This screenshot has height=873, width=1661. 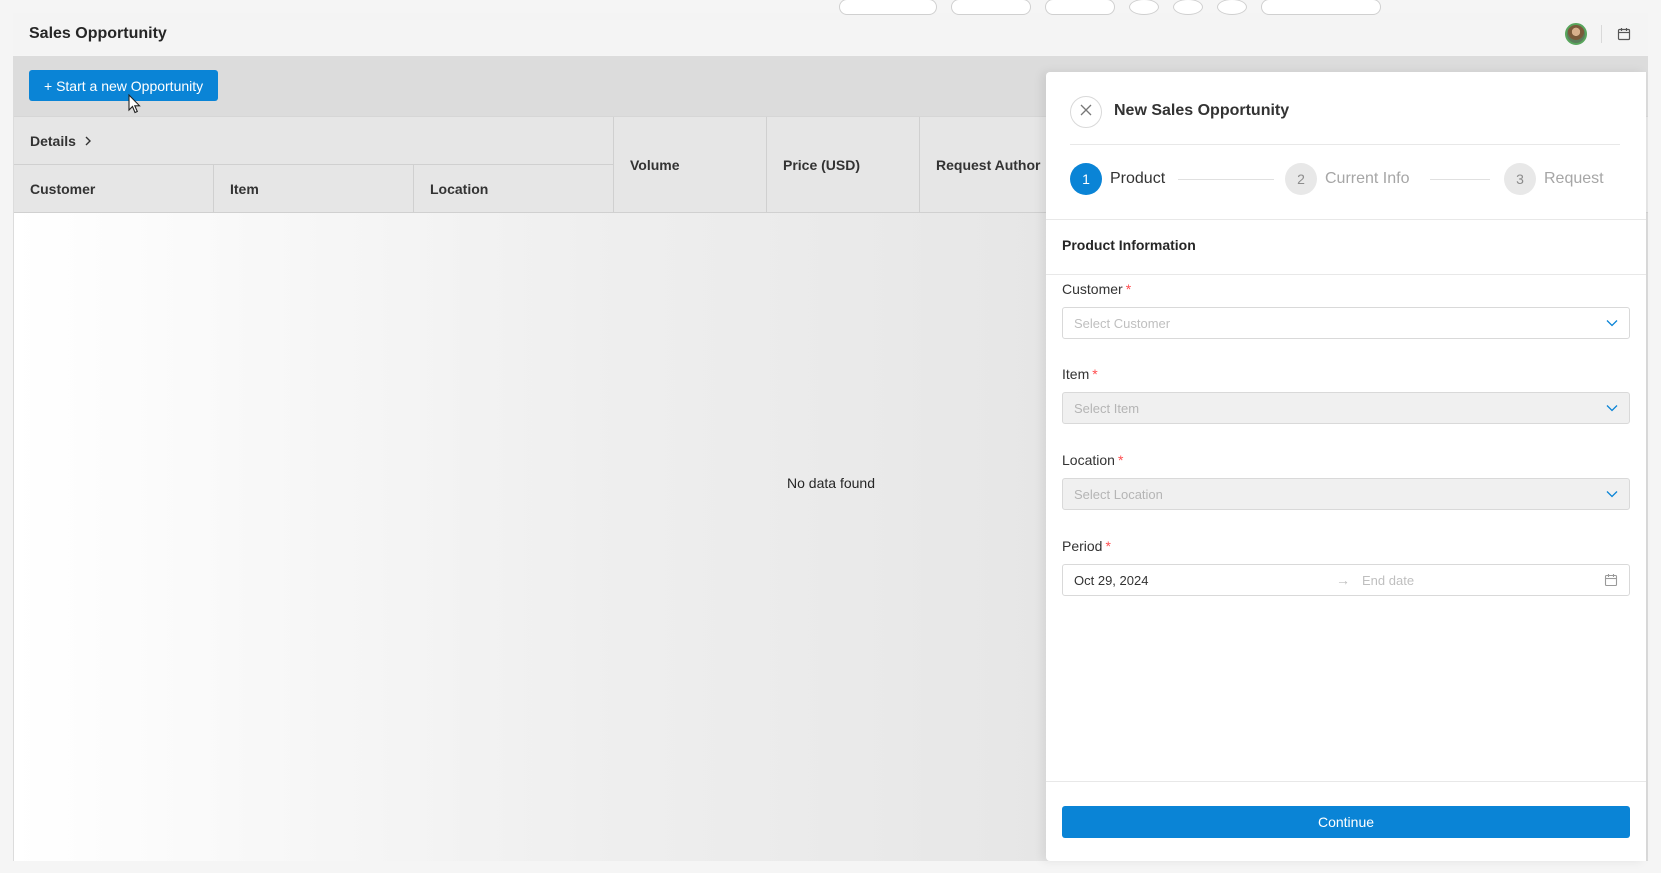 I want to click on drawer-footer: Continue, so click(x=1346, y=821).